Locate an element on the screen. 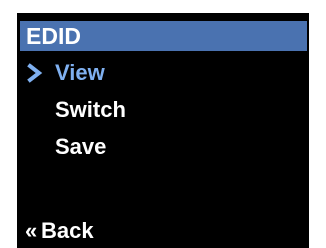  title-bar: EDID is located at coordinates (163, 36).